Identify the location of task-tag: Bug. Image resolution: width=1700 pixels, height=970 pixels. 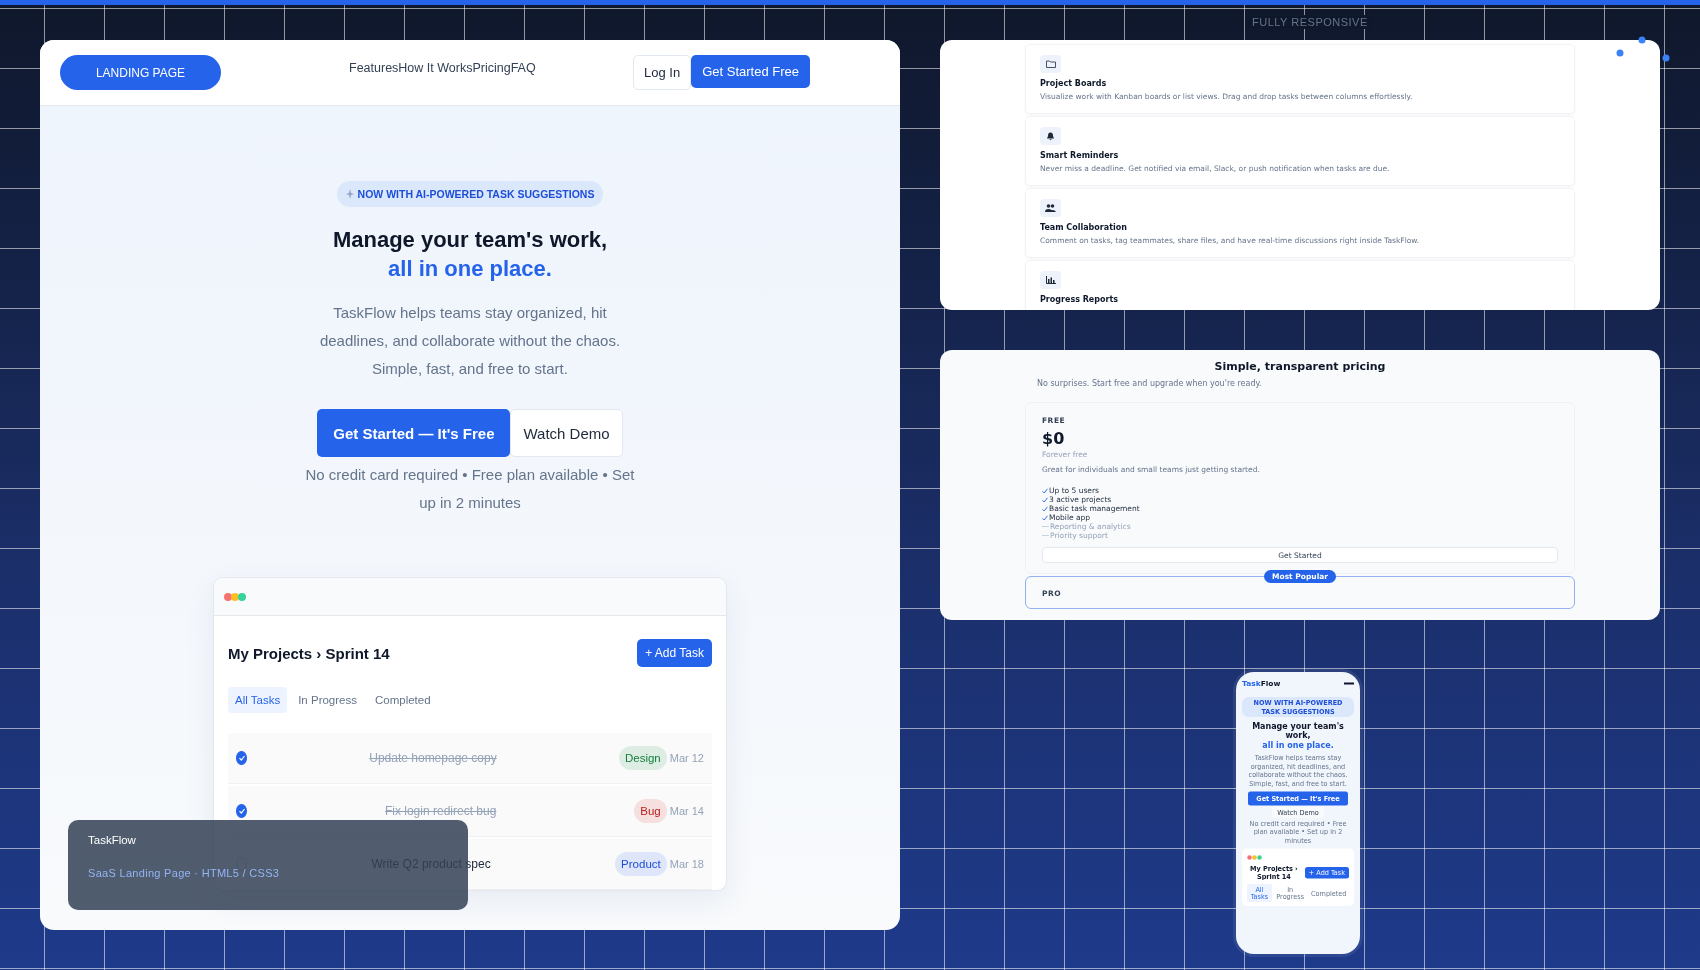
(650, 811).